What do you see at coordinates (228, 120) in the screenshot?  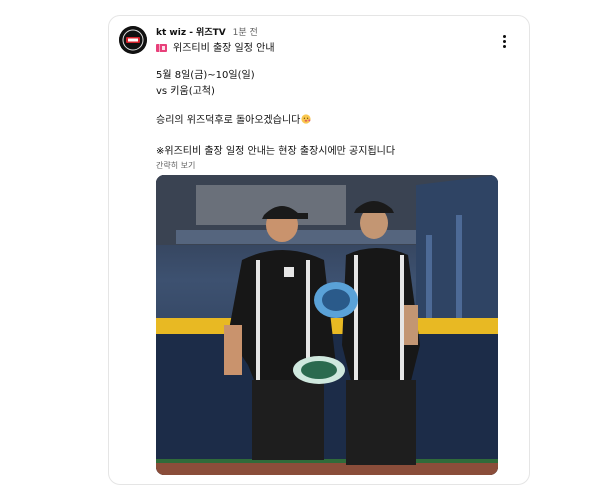 I see `post-message: 승리의 위즈덕후로 돌아오겠습니다` at bounding box center [228, 120].